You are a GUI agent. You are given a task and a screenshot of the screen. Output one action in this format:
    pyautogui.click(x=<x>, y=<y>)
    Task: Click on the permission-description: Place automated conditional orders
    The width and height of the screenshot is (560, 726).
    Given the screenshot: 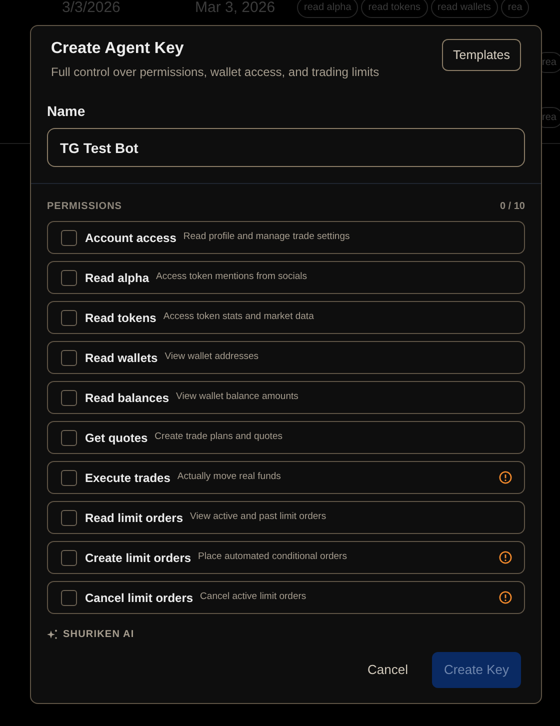 What is the action you would take?
    pyautogui.click(x=272, y=557)
    